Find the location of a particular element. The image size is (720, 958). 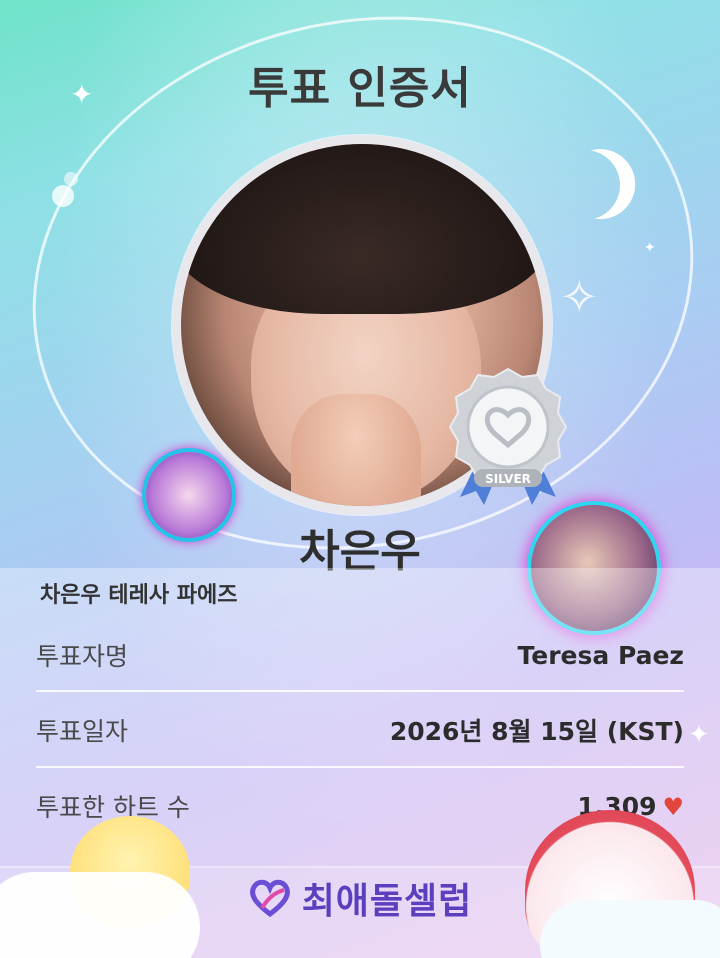

brand-logo-icon is located at coordinates (269, 898).